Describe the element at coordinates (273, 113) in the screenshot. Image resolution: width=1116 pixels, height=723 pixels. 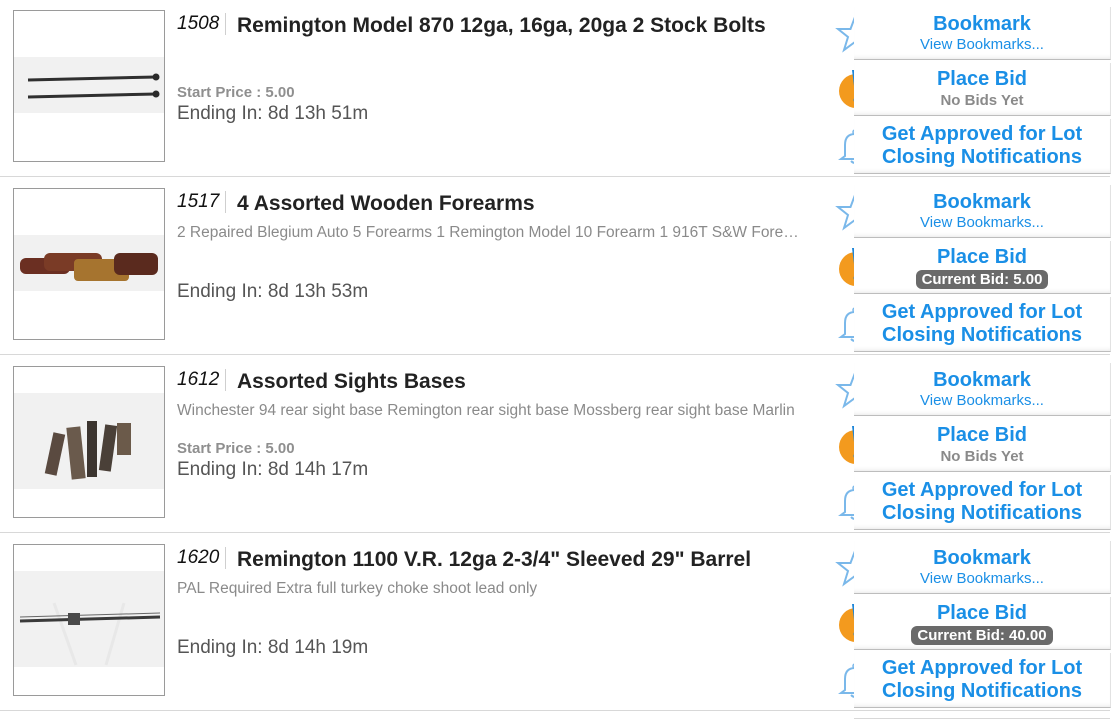
I see `ending-time: Ending In: 8d 13h 51m` at that location.